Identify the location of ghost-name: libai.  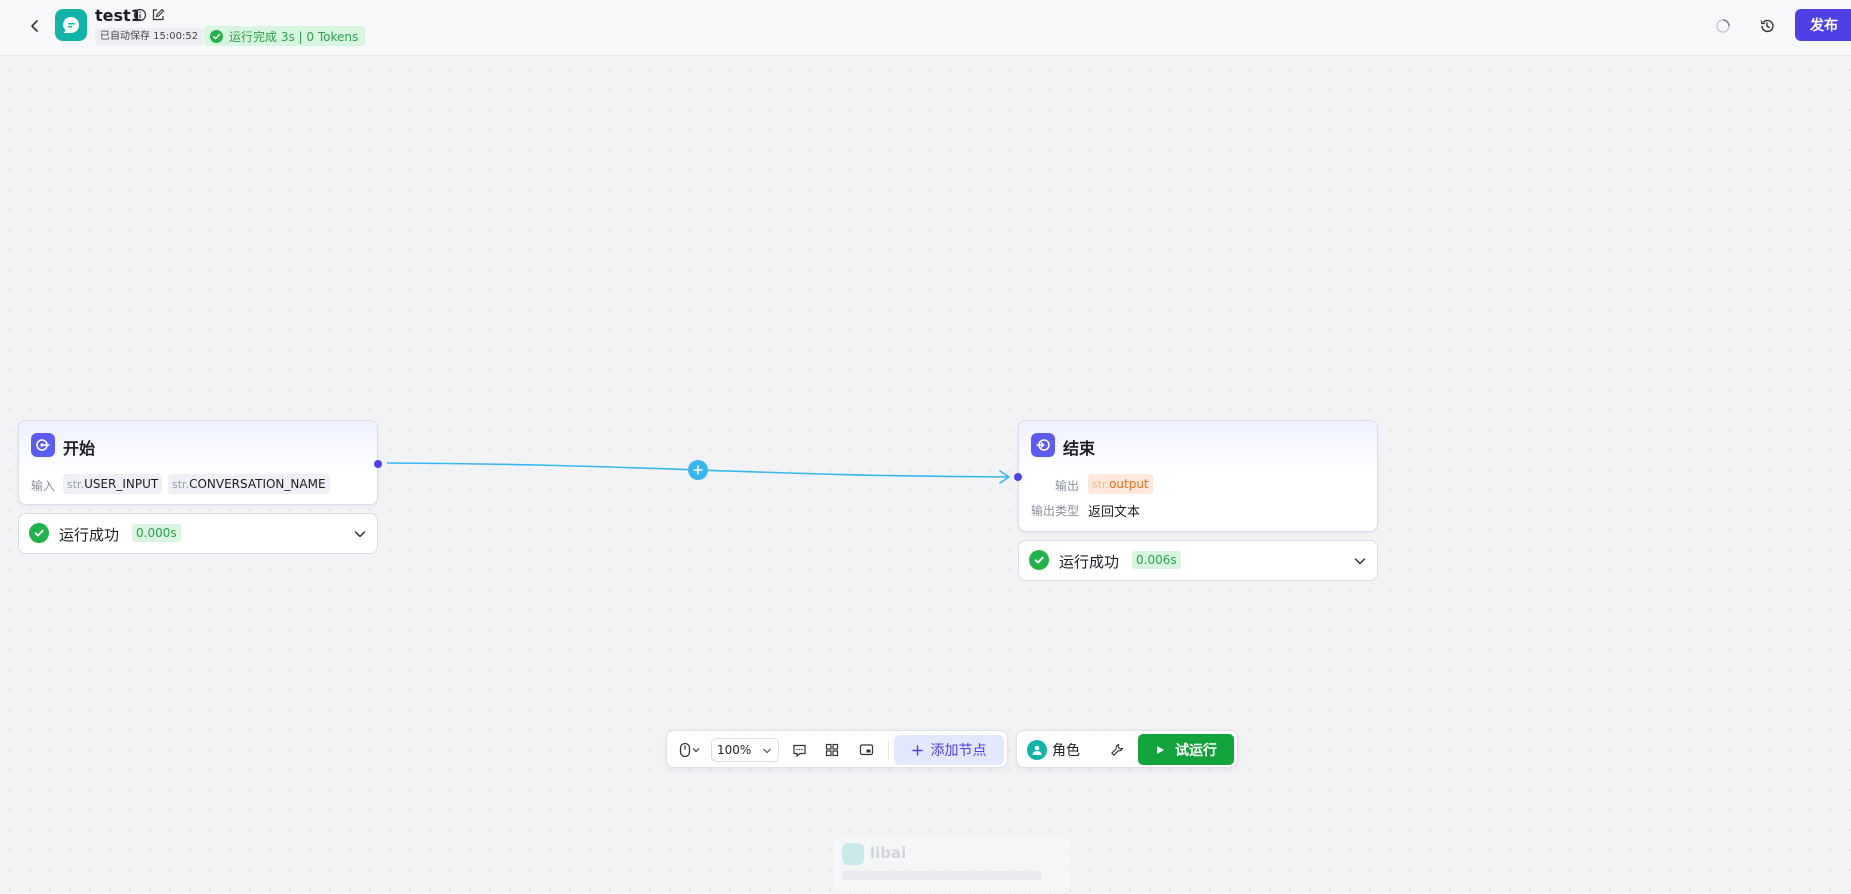
(888, 853).